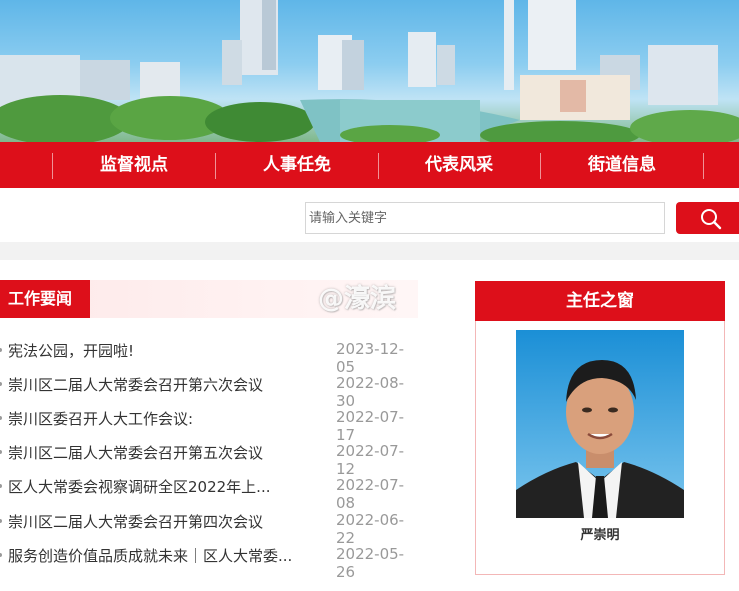 This screenshot has height=591, width=739. I want to click on director-photo, so click(600, 424).